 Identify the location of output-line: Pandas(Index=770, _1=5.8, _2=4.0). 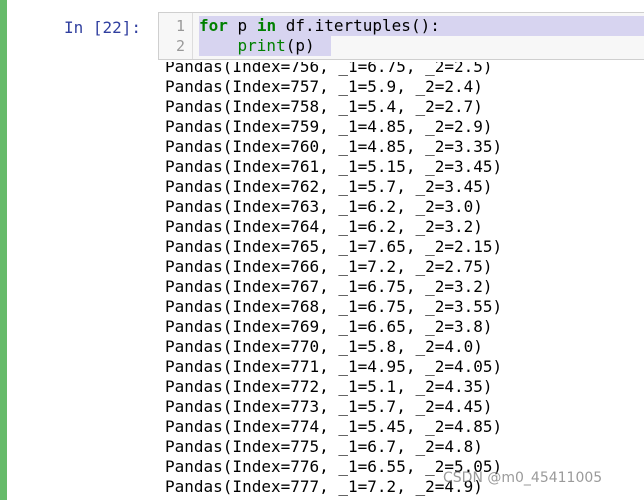
(324, 346).